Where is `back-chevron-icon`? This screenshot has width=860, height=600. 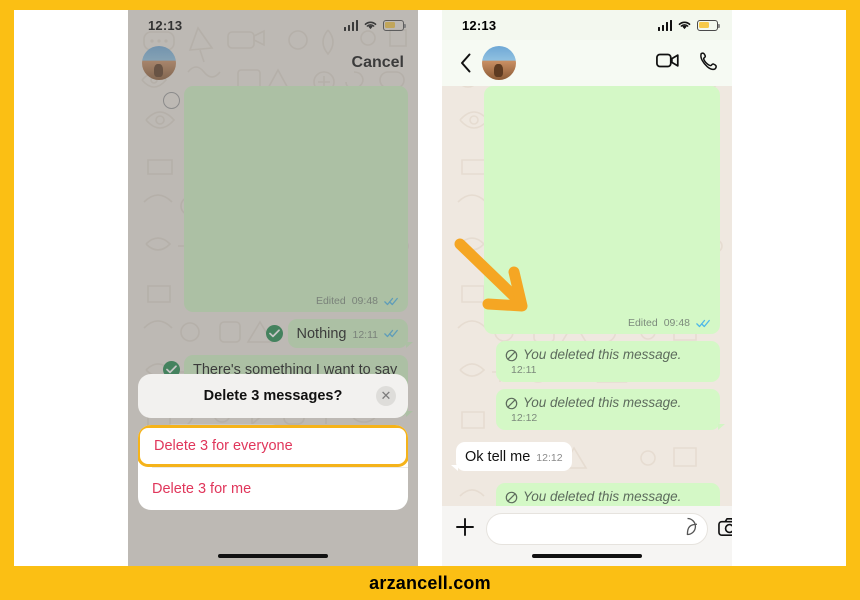
back-chevron-icon is located at coordinates (466, 63).